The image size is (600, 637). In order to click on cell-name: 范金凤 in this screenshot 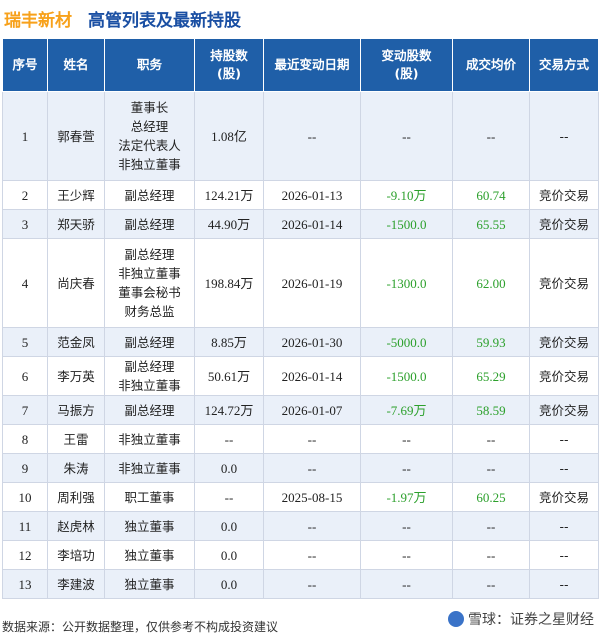, I will do `click(76, 342)`.